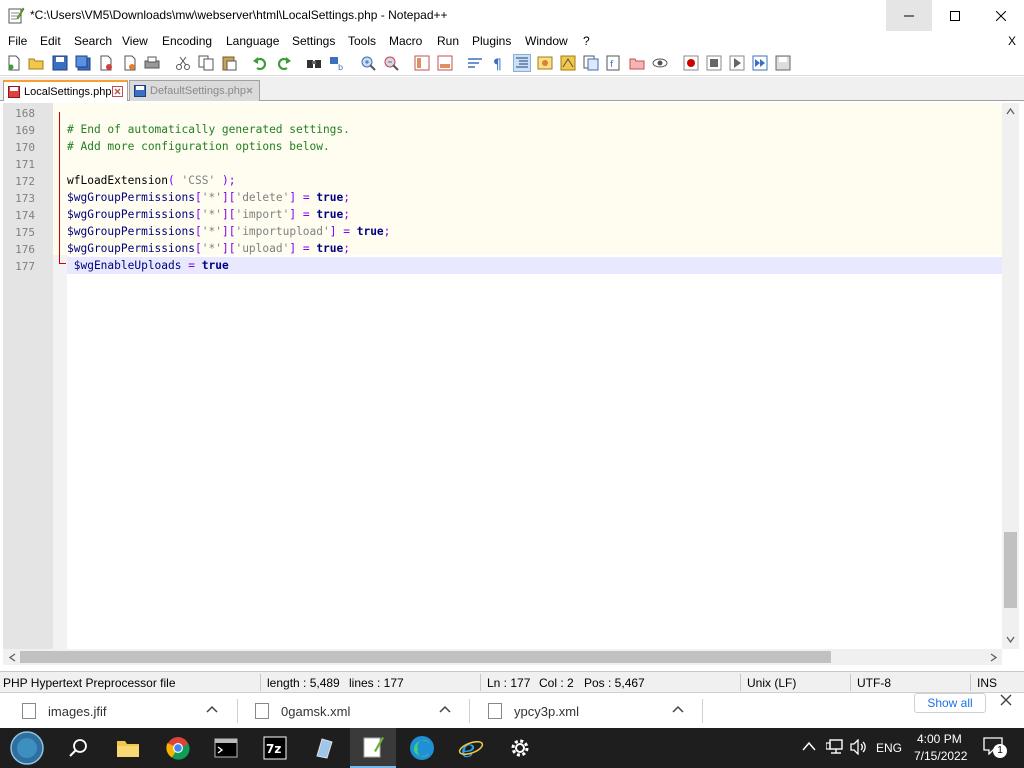 Image resolution: width=1024 pixels, height=768 pixels. Describe the element at coordinates (1000, 751) in the screenshot. I see `notification-count-badge: 1` at that location.